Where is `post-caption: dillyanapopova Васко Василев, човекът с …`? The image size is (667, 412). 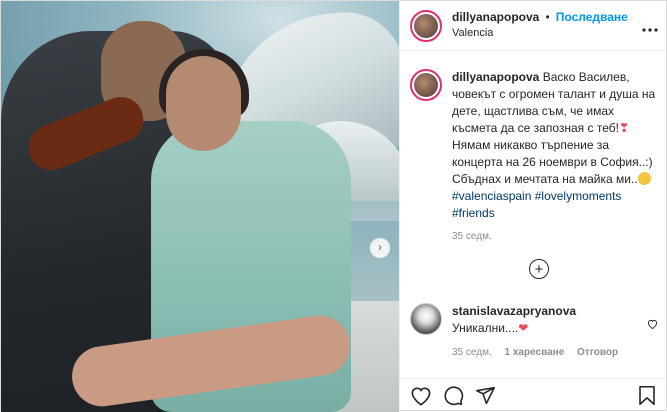
post-caption: dillyanapopova Васко Василев, човекът с … is located at coordinates (536, 145).